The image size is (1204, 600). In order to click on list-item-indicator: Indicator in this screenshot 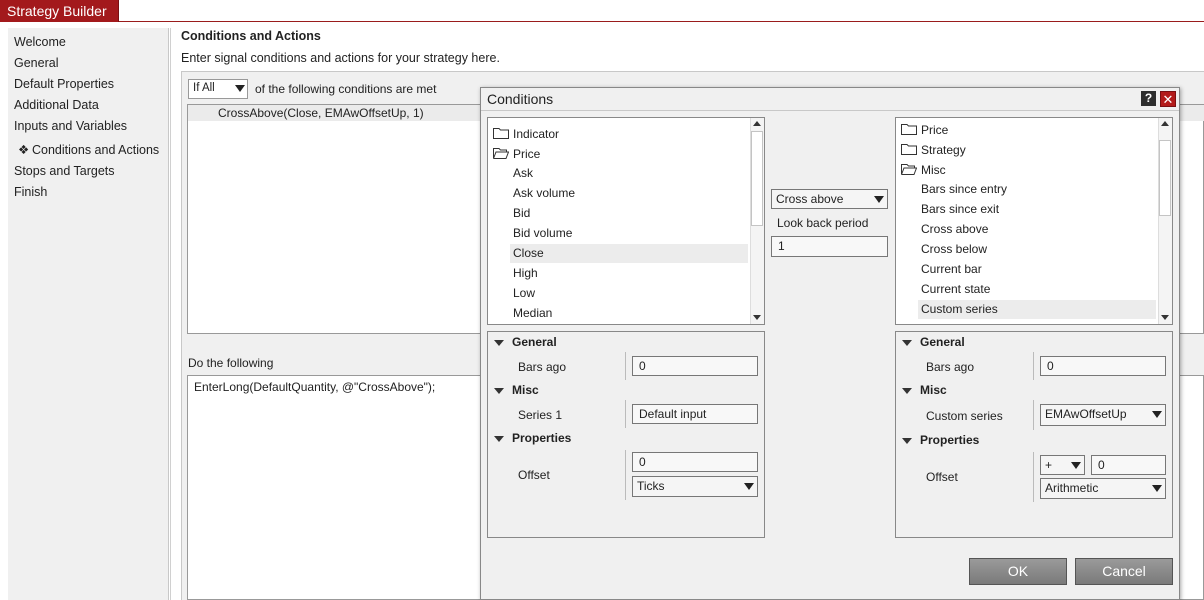, I will do `click(526, 134)`.